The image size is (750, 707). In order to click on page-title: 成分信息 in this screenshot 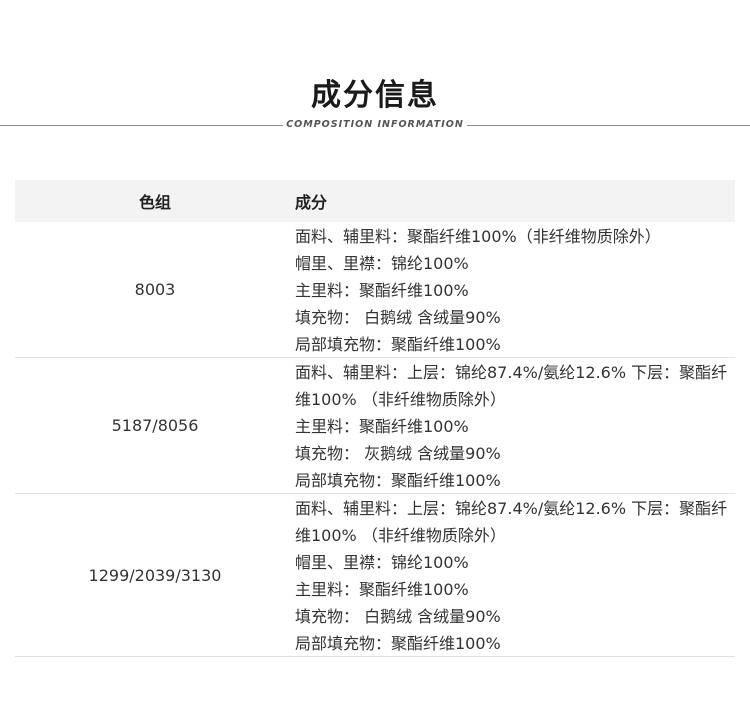, I will do `click(375, 95)`.